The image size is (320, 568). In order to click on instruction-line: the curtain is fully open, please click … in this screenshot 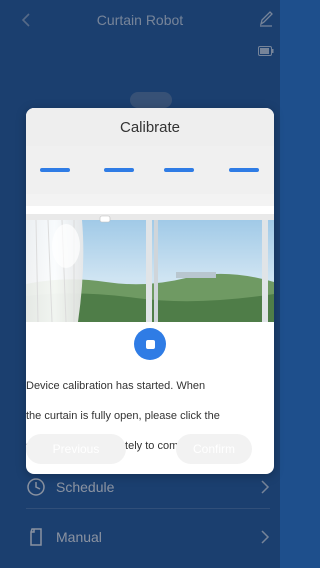, I will do `click(123, 416)`.